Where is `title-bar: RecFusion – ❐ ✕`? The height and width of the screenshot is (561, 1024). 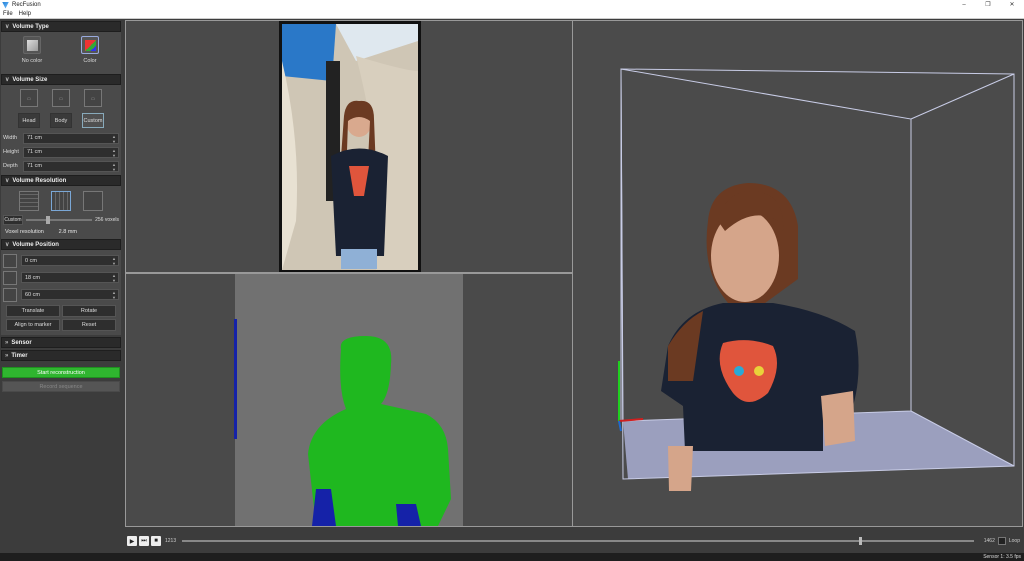 title-bar: RecFusion – ❐ ✕ is located at coordinates (512, 5).